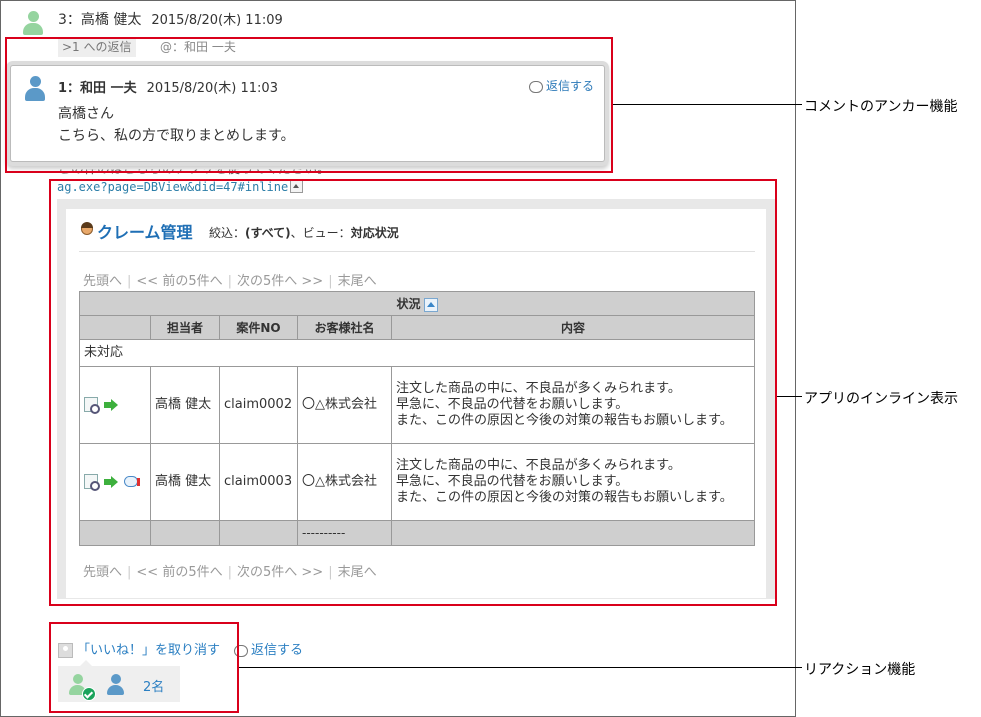  What do you see at coordinates (881, 399) in the screenshot?
I see `annotation-inline: アプリのインライン表示` at bounding box center [881, 399].